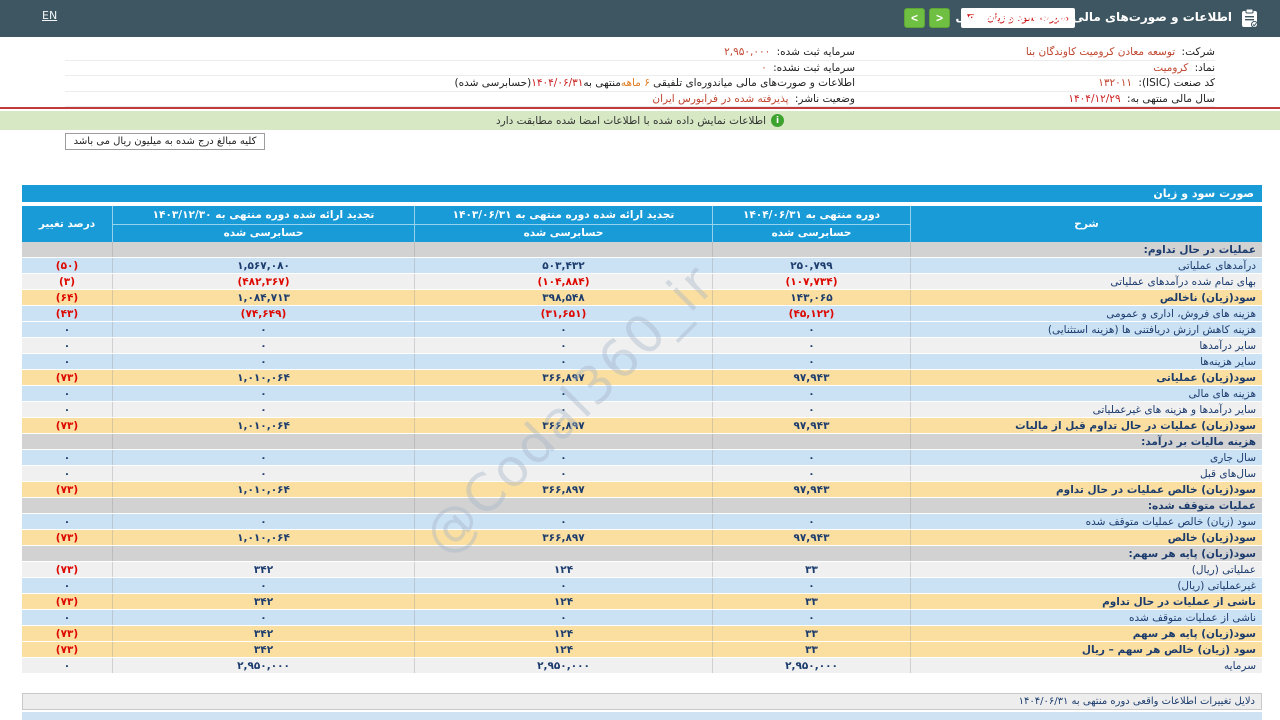 This screenshot has width=1280, height=720. What do you see at coordinates (1086, 441) in the screenshot?
I see `row-label: هزینه مالیات بر درآمد:` at bounding box center [1086, 441].